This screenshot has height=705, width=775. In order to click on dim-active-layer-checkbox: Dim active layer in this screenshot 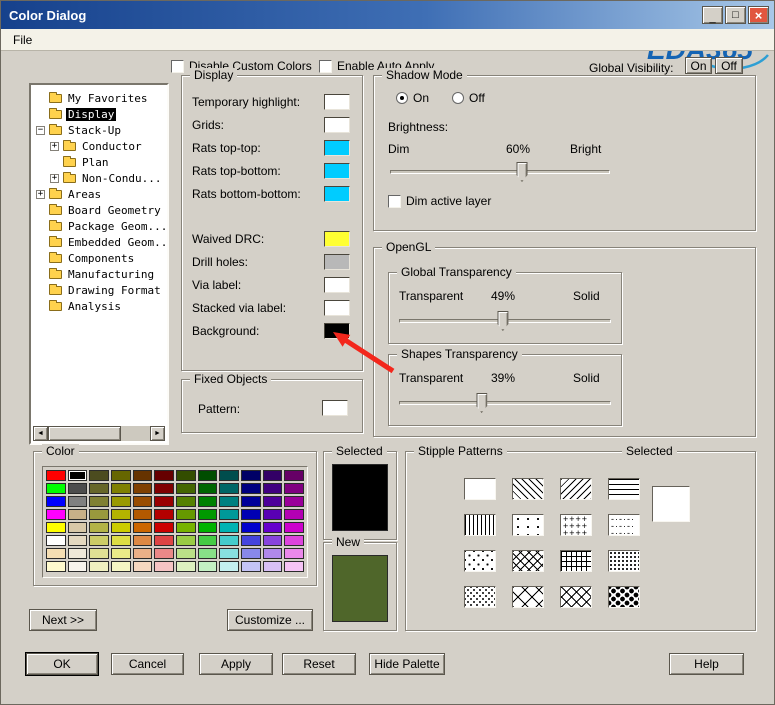, I will do `click(439, 201)`.